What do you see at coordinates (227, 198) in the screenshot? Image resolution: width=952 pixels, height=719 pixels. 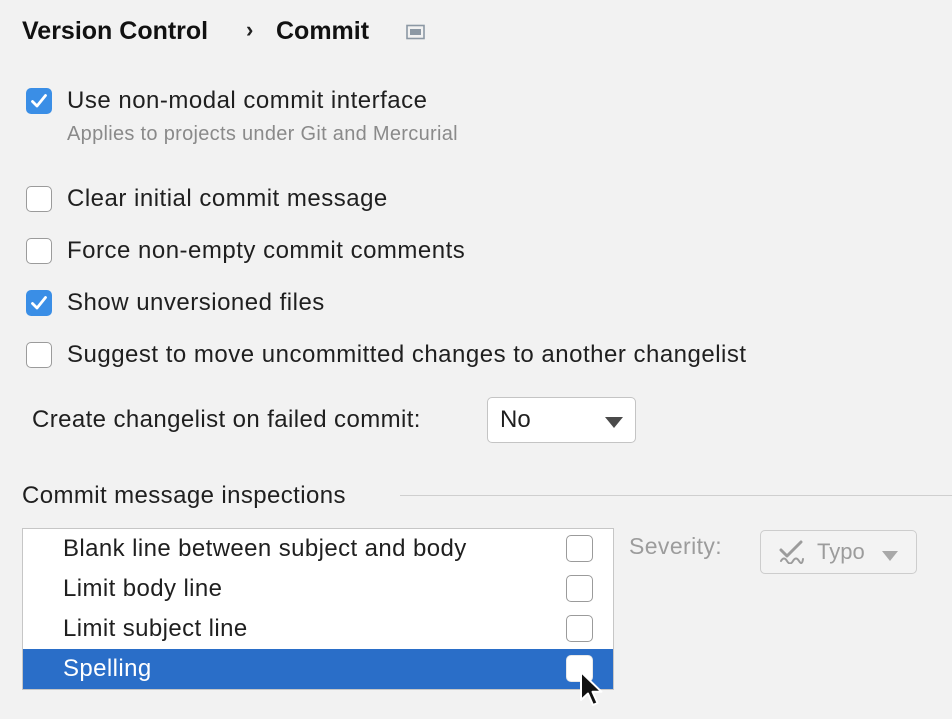 I see `clear-initial-label: Clear initial commit message` at bounding box center [227, 198].